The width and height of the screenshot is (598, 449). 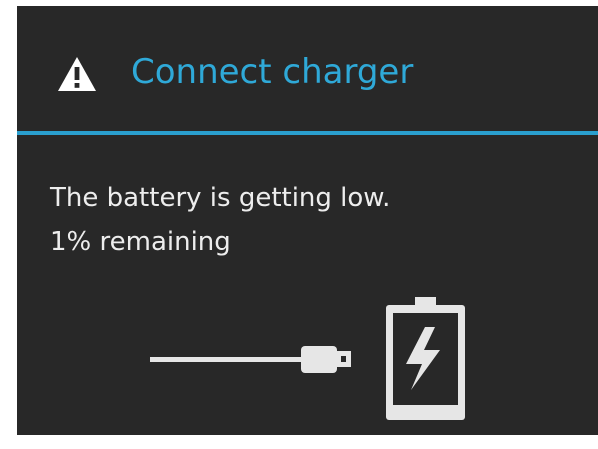 I want to click on charger-illustration, so click(x=307, y=358).